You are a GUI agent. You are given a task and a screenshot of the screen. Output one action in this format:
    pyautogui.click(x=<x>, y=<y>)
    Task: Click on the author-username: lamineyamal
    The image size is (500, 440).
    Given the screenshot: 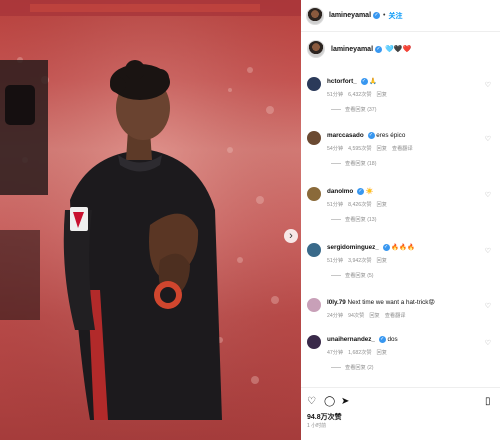 What is the action you would take?
    pyautogui.click(x=350, y=15)
    